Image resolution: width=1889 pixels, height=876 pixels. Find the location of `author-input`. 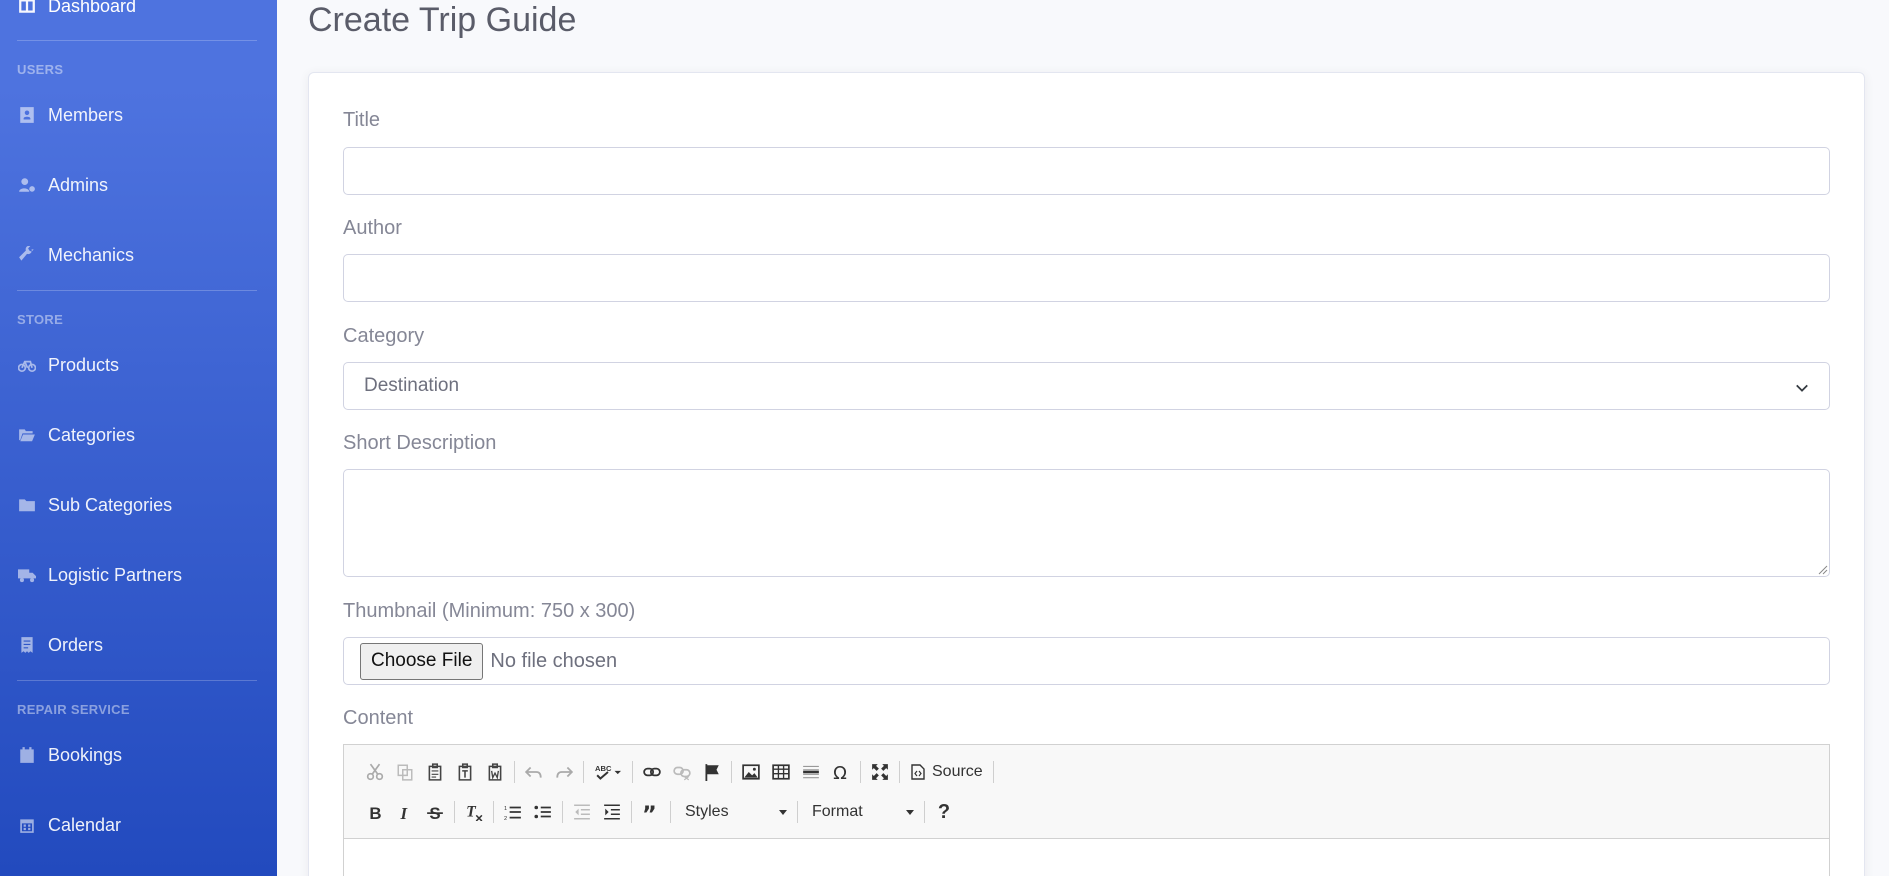

author-input is located at coordinates (1086, 278).